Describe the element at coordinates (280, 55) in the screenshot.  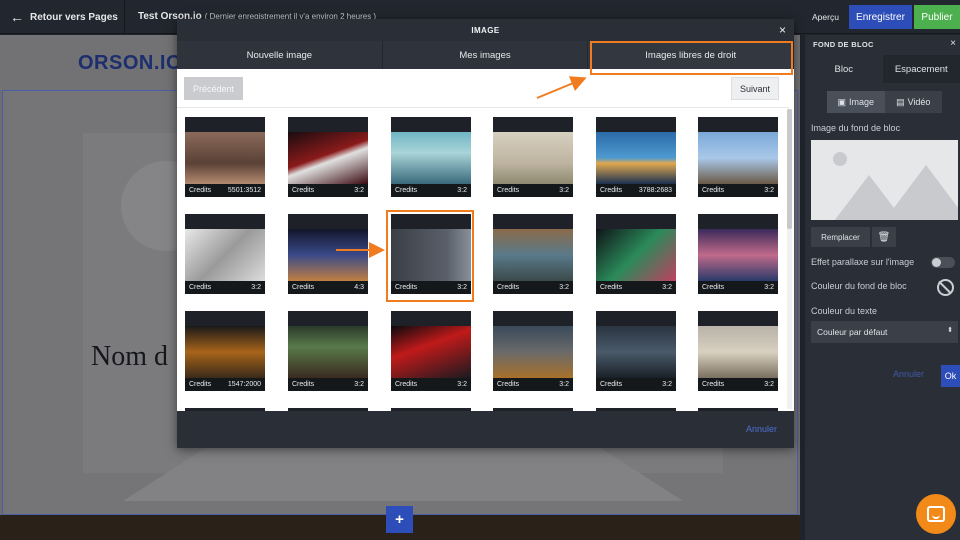
I see `tab-new-image: Nouvelle image` at that location.